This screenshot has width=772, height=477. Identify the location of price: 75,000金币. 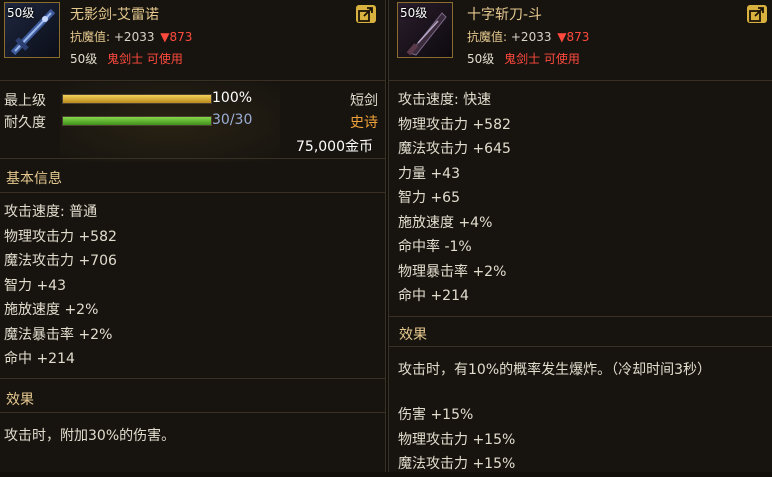
(334, 147).